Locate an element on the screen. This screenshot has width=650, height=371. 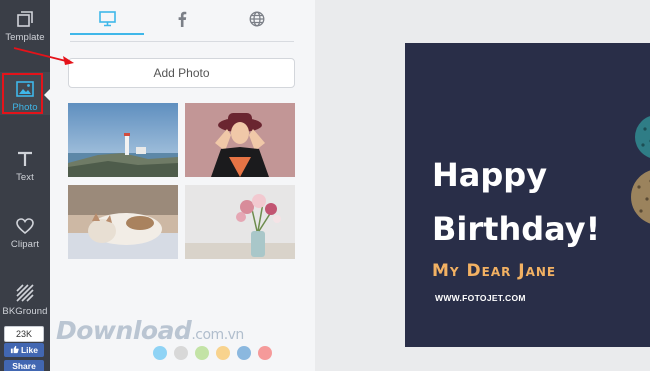
source-tabs is located at coordinates (182, 21).